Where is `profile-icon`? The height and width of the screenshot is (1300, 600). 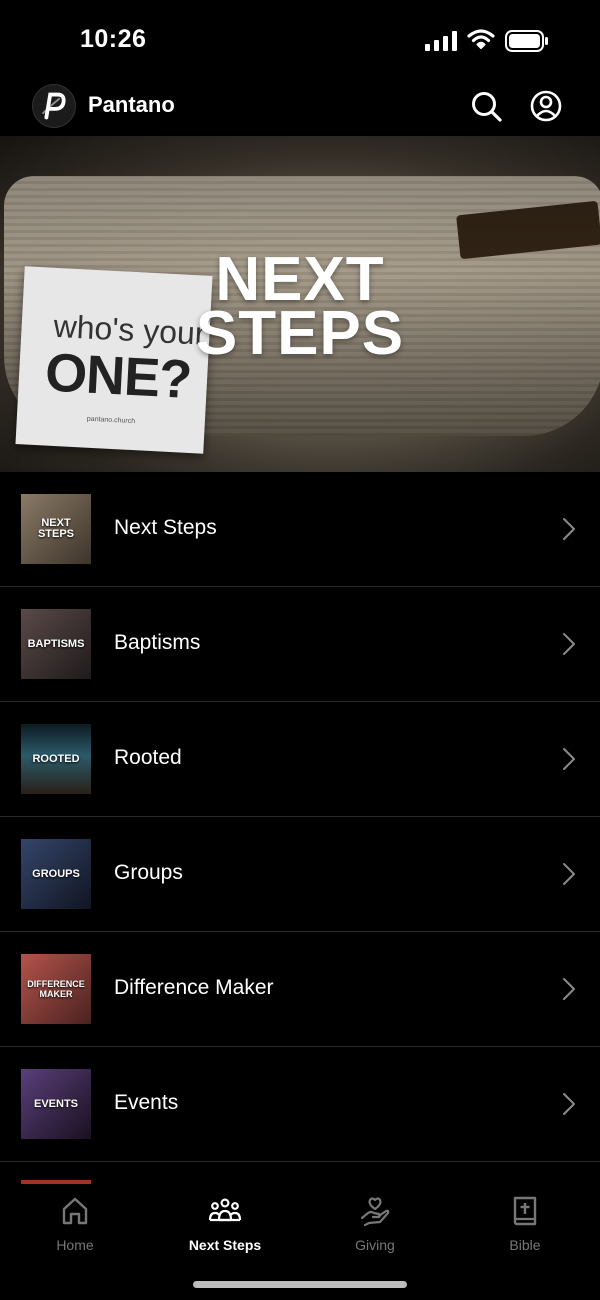 profile-icon is located at coordinates (546, 106).